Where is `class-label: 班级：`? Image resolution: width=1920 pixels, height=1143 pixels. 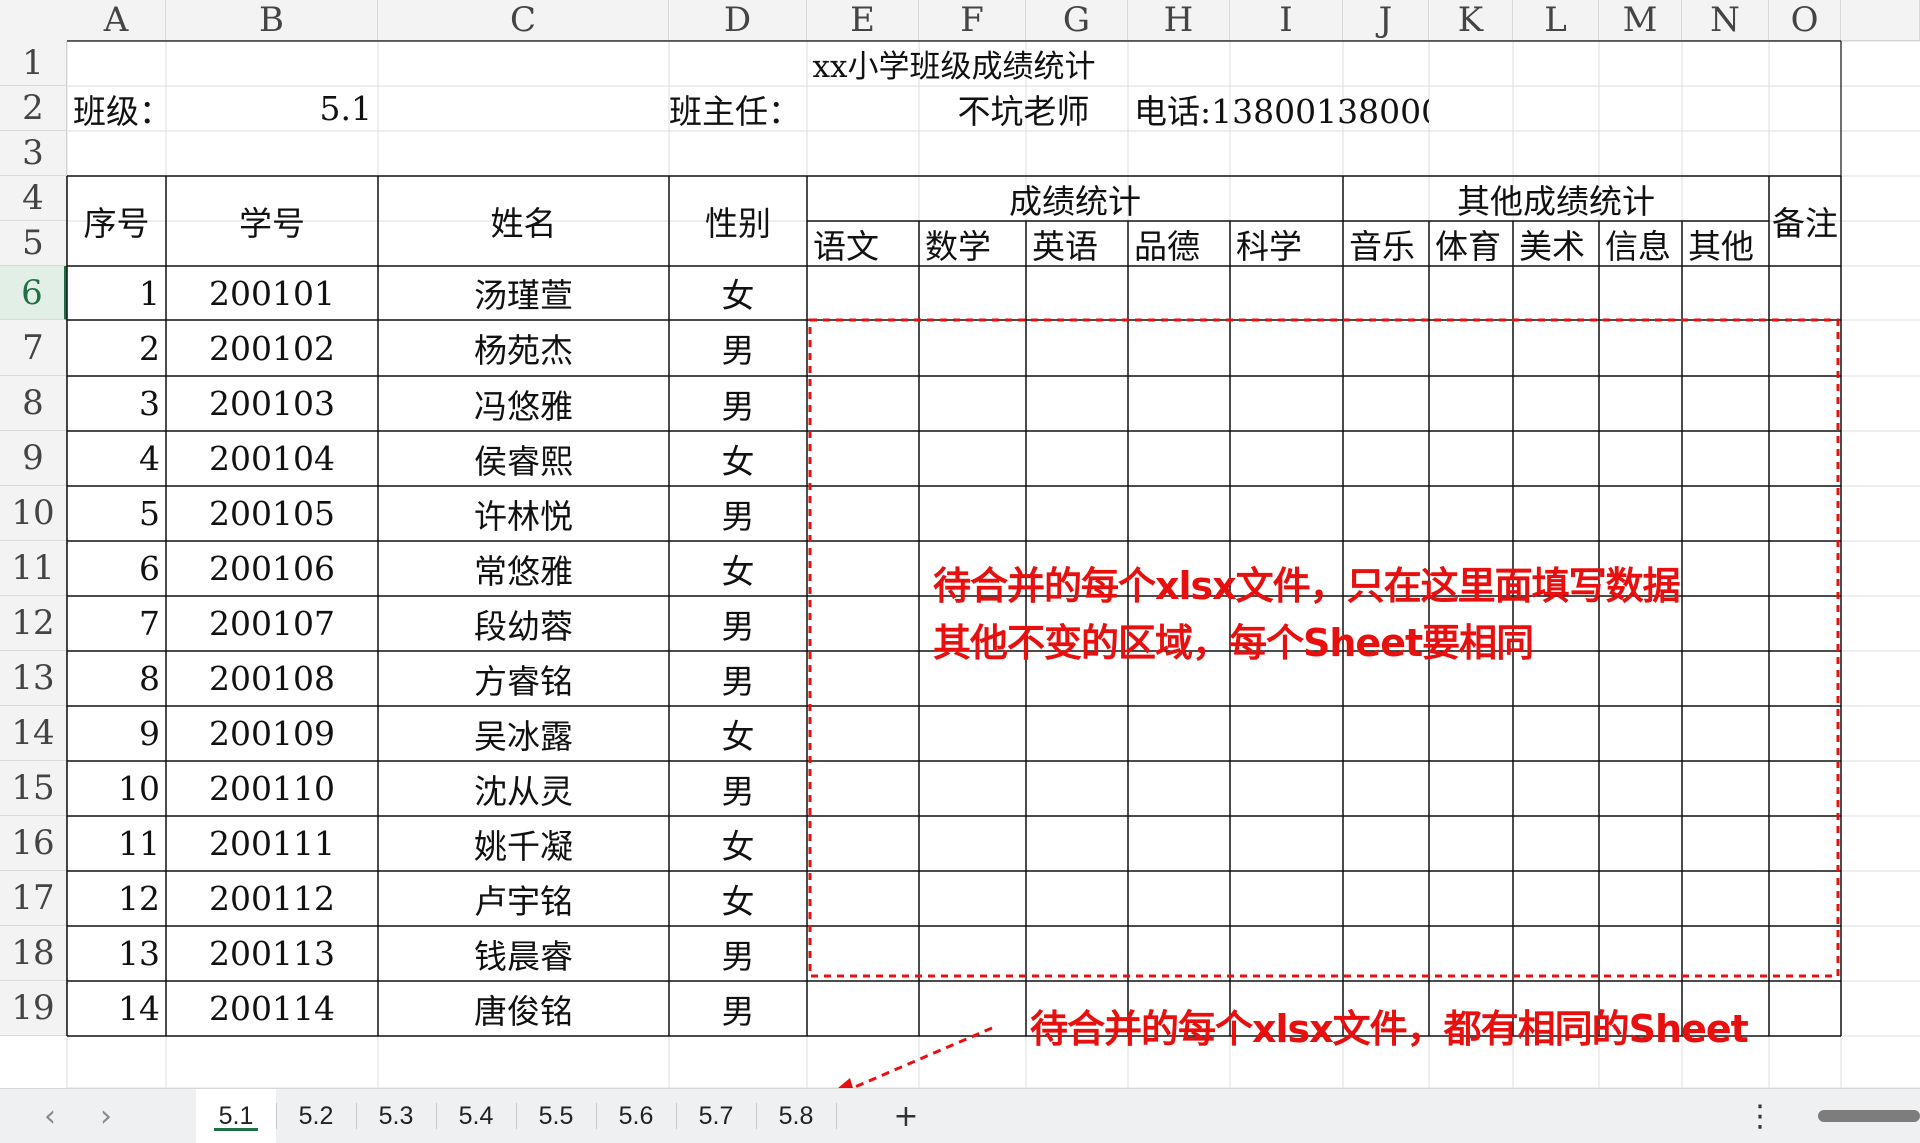 class-label: 班级： is located at coordinates (116, 108).